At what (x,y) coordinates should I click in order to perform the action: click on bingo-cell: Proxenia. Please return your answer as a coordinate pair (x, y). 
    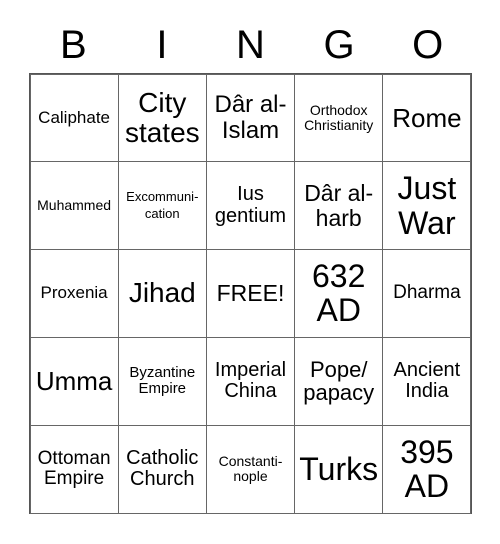
    Looking at the image, I should click on (74, 293).